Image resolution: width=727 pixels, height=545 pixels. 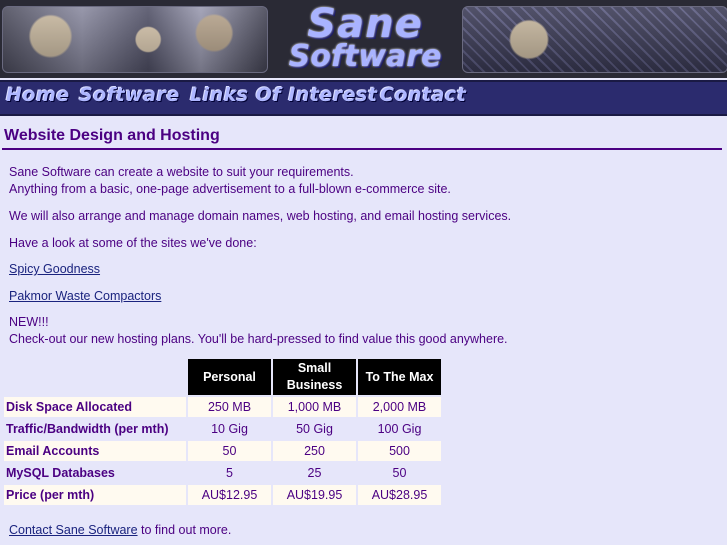 What do you see at coordinates (229, 473) in the screenshot?
I see `table-cell: 5` at bounding box center [229, 473].